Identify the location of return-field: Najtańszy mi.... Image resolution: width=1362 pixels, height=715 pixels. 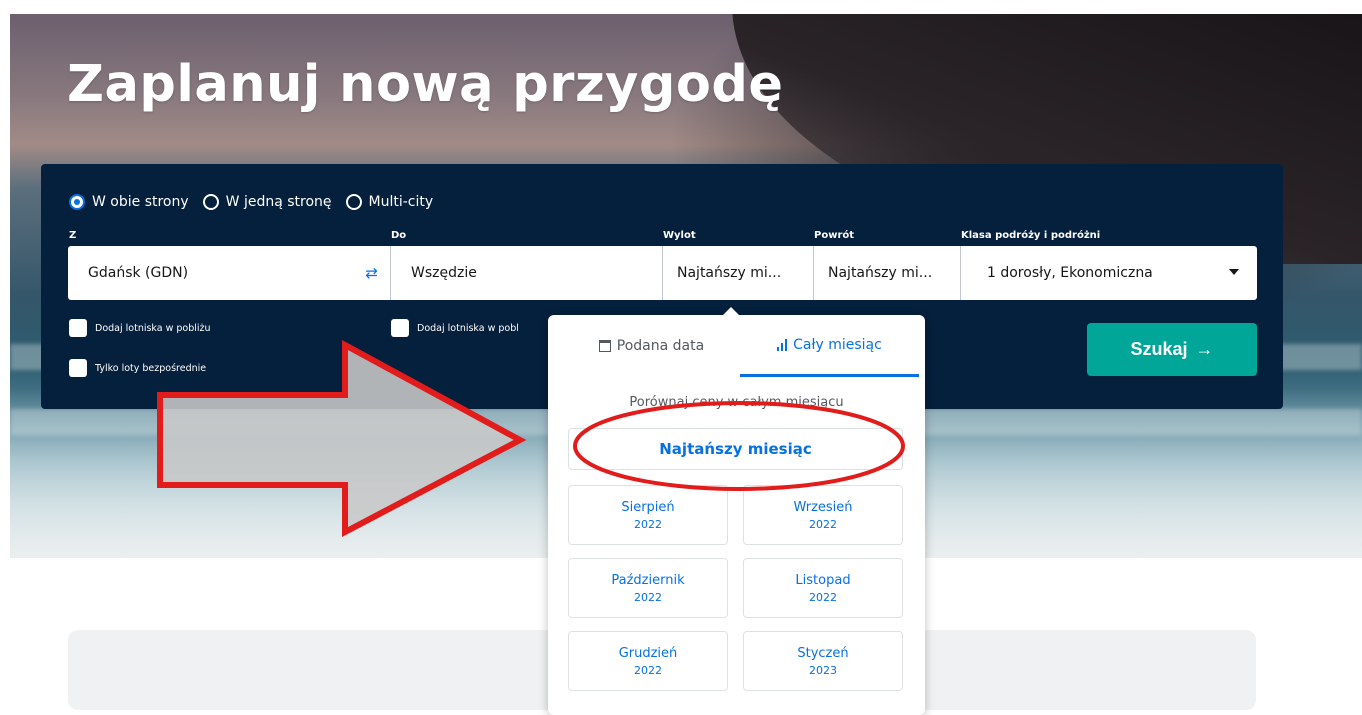
(886, 273).